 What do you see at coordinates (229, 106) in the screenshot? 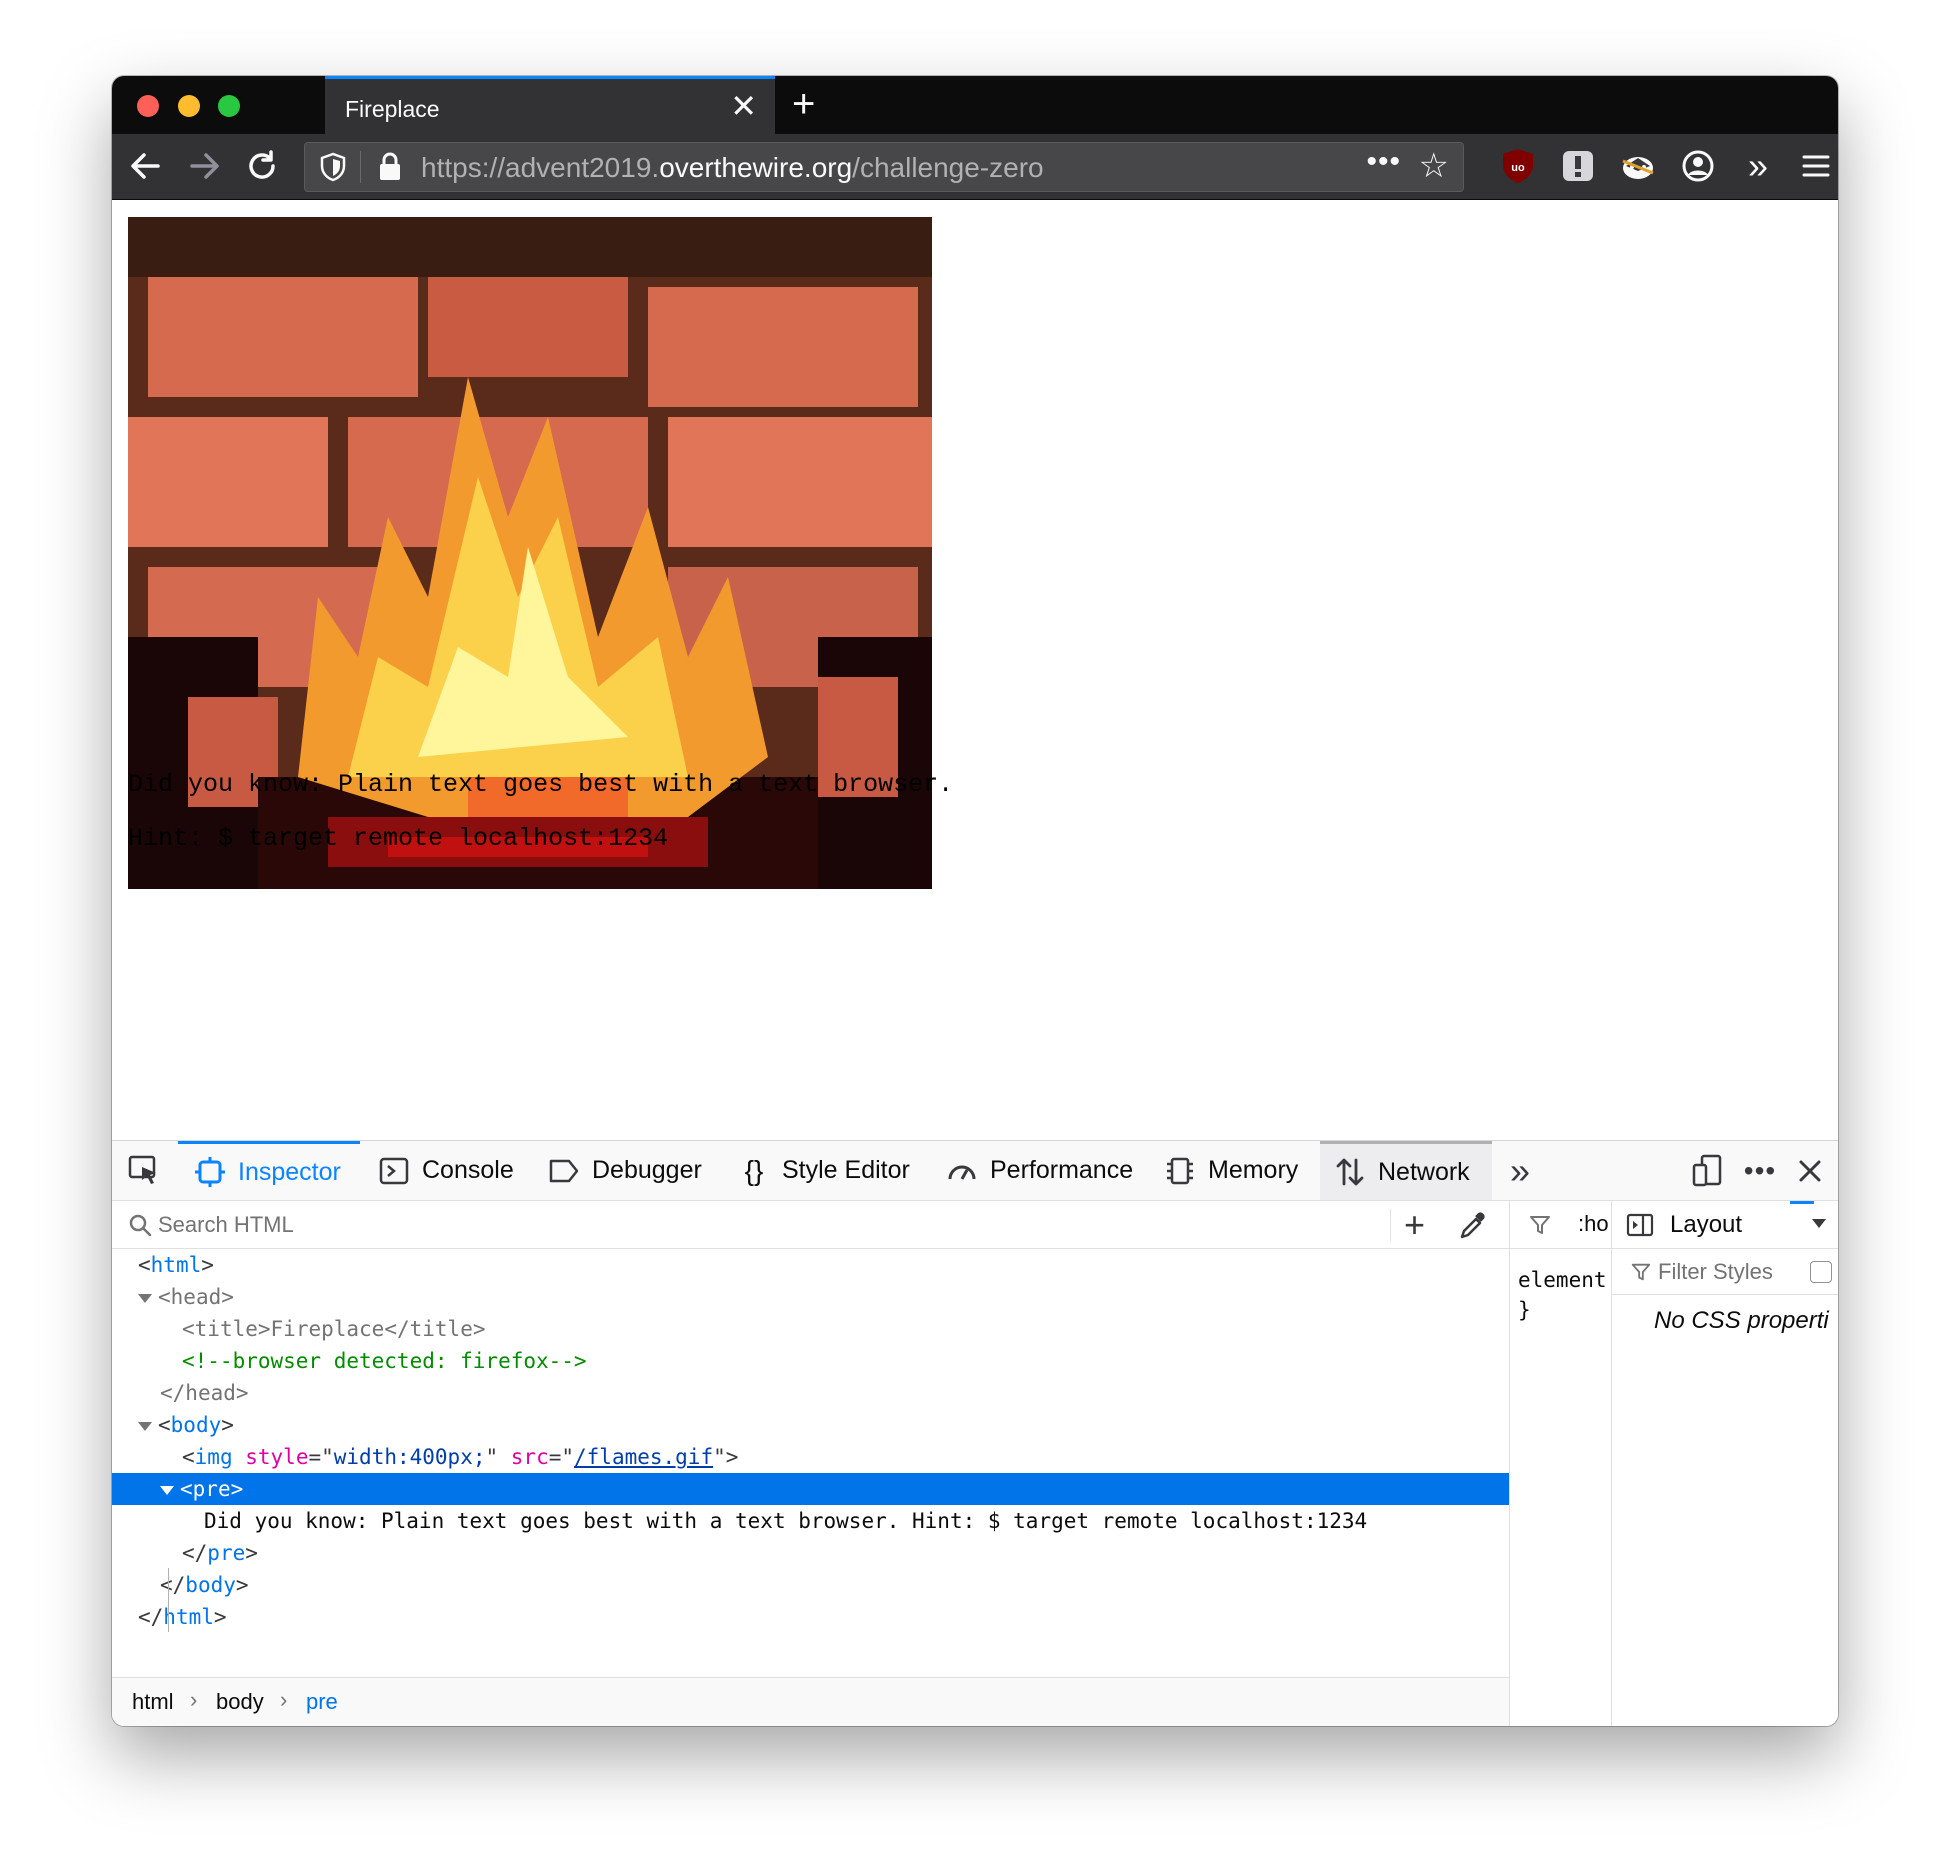
I see `zoom-window-button` at bounding box center [229, 106].